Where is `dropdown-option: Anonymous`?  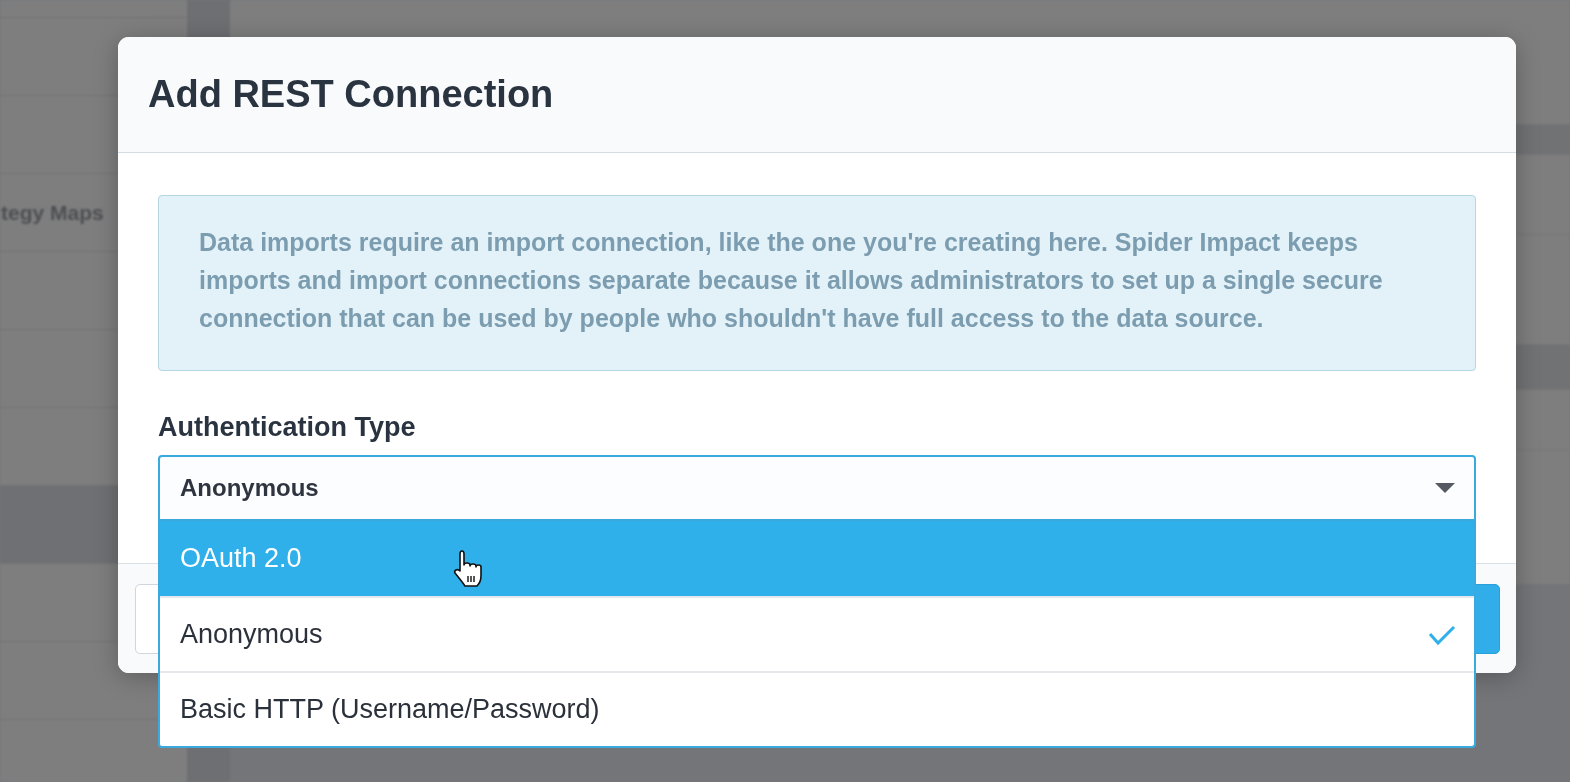 dropdown-option: Anonymous is located at coordinates (817, 633).